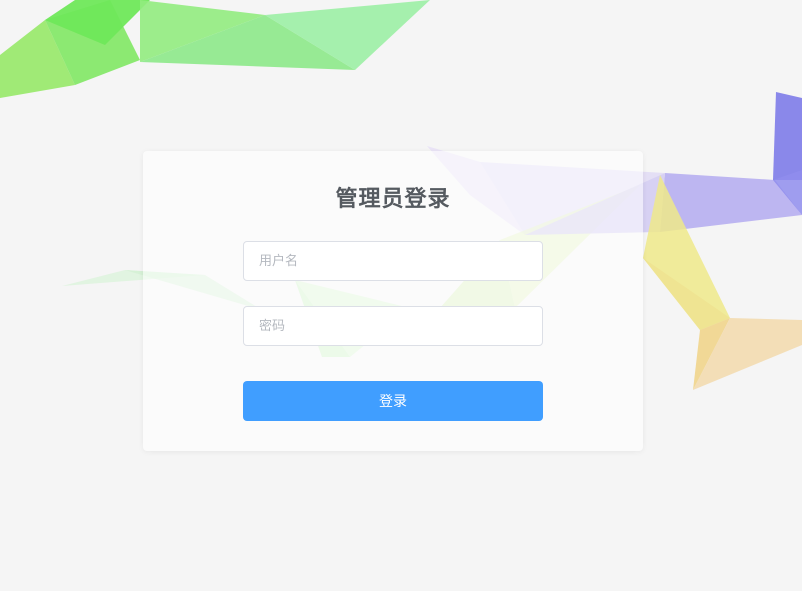 Image resolution: width=802 pixels, height=591 pixels. Describe the element at coordinates (393, 401) in the screenshot. I see `login-button: 登录` at that location.